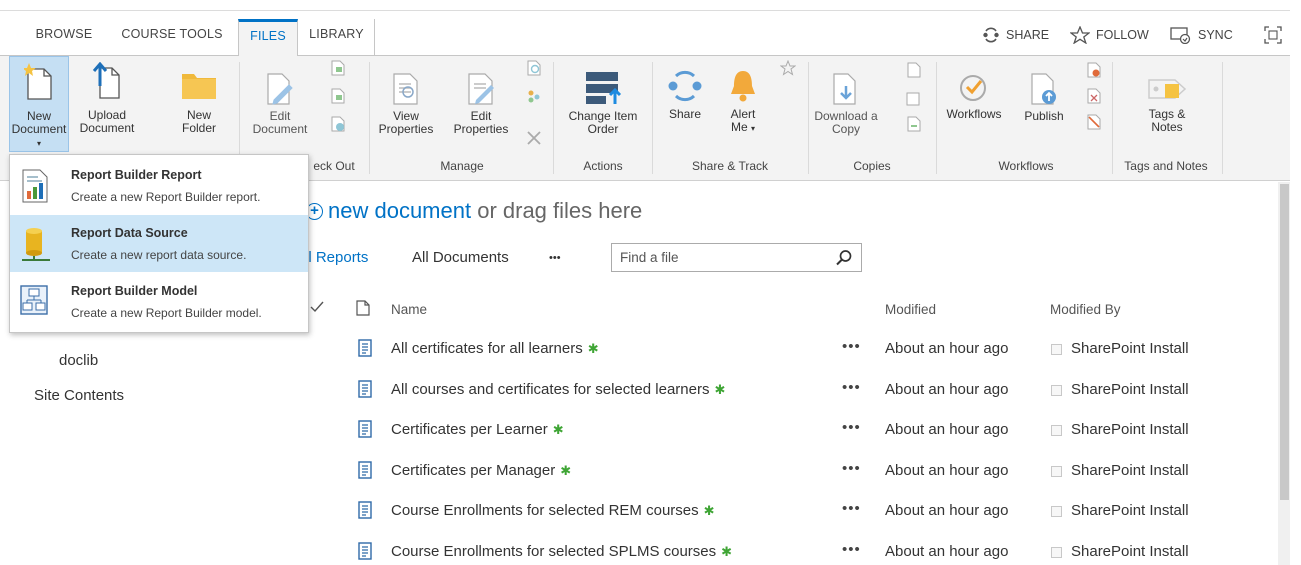 This screenshot has width=1301, height=565. I want to click on shared-with-icon, so click(534, 96).